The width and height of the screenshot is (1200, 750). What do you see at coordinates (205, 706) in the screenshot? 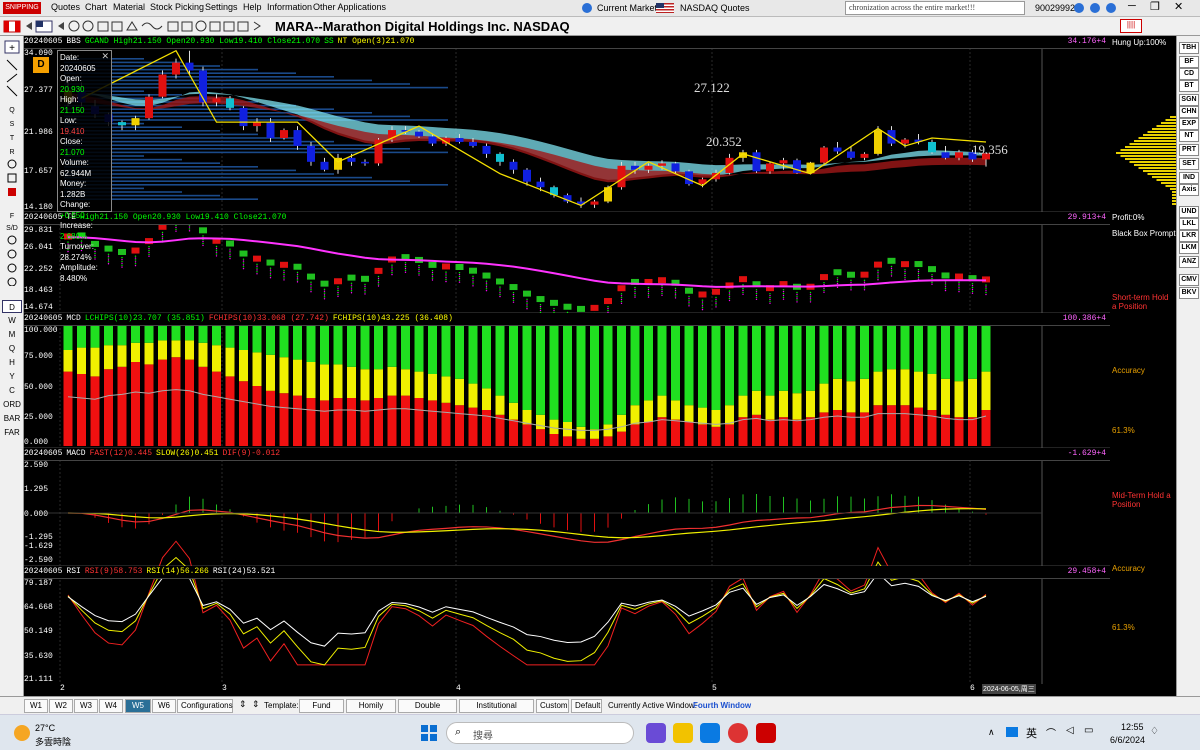
I see `tab-configurations: Configurations` at bounding box center [205, 706].